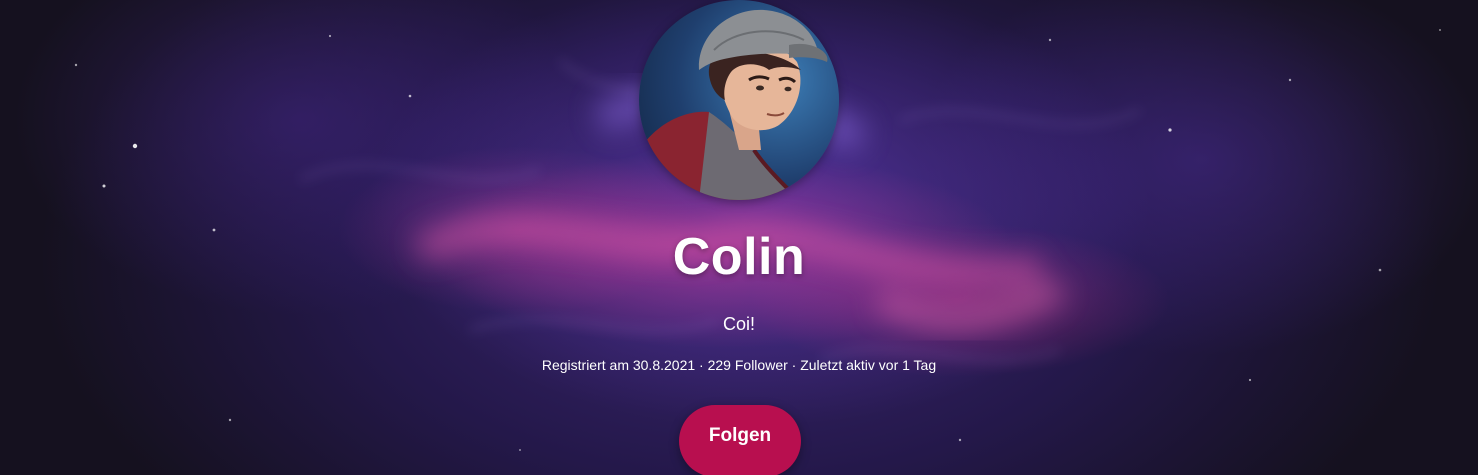 This screenshot has width=1478, height=475. What do you see at coordinates (618, 365) in the screenshot?
I see `registered-date: Registriert am 30.8.2021` at bounding box center [618, 365].